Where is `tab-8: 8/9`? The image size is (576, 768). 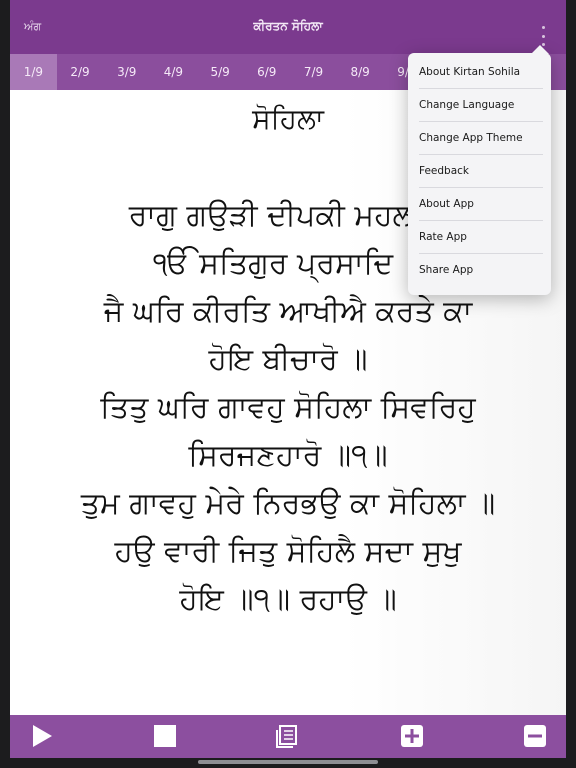 tab-8: 8/9 is located at coordinates (360, 72).